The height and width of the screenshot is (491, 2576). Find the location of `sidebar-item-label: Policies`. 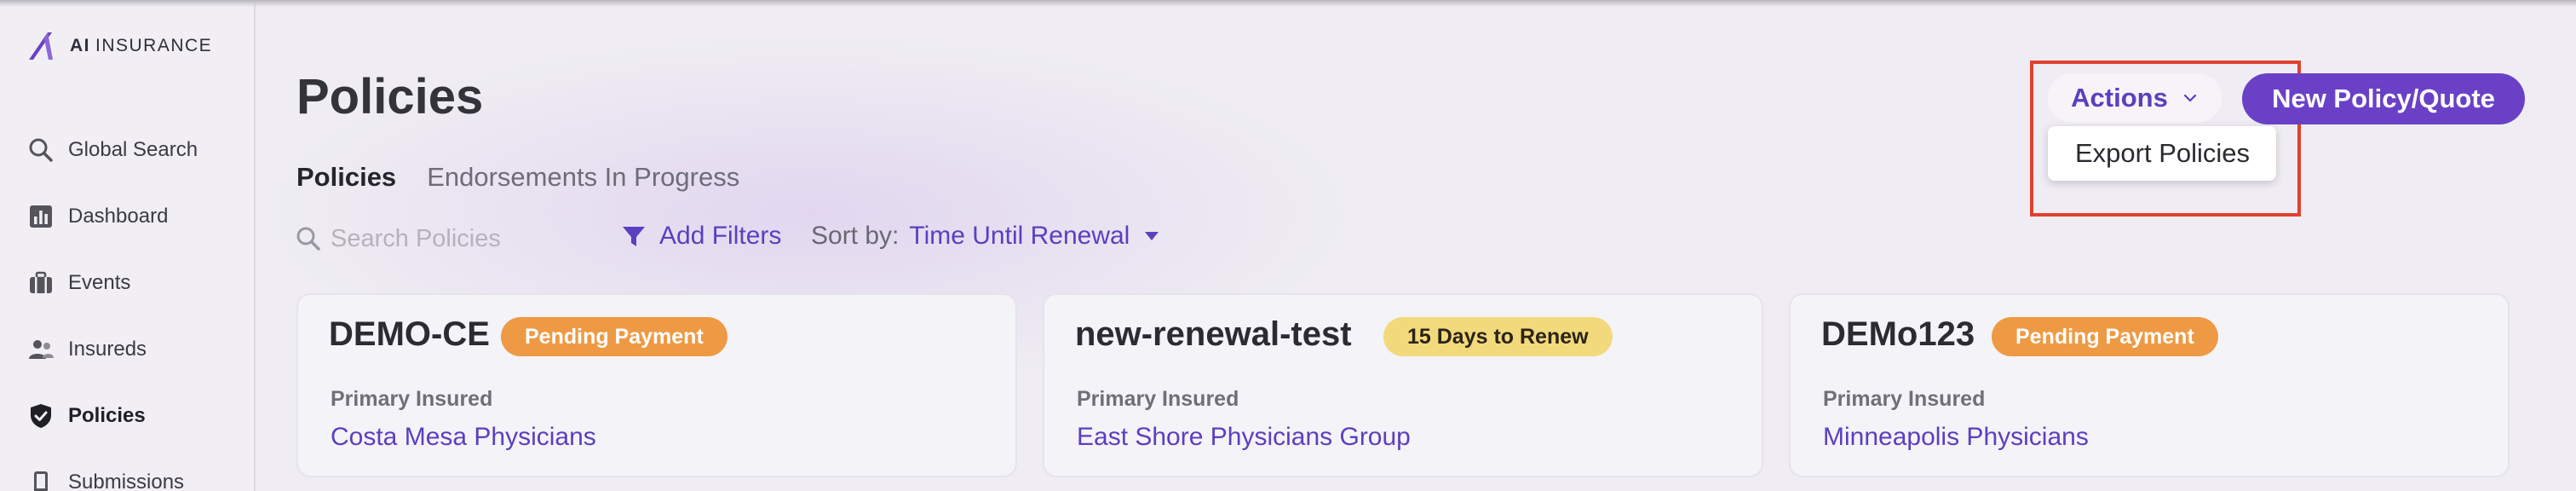

sidebar-item-label: Policies is located at coordinates (107, 415).